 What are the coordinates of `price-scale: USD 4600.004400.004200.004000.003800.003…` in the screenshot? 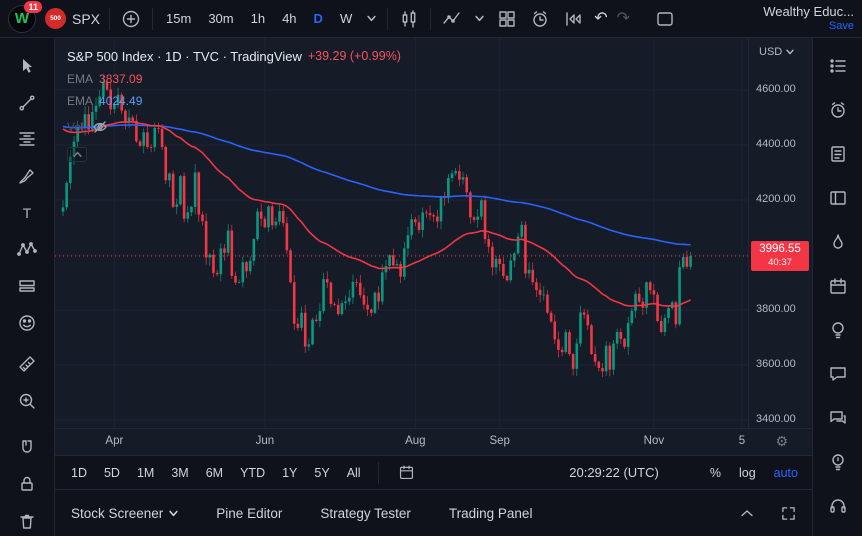 It's located at (780, 233).